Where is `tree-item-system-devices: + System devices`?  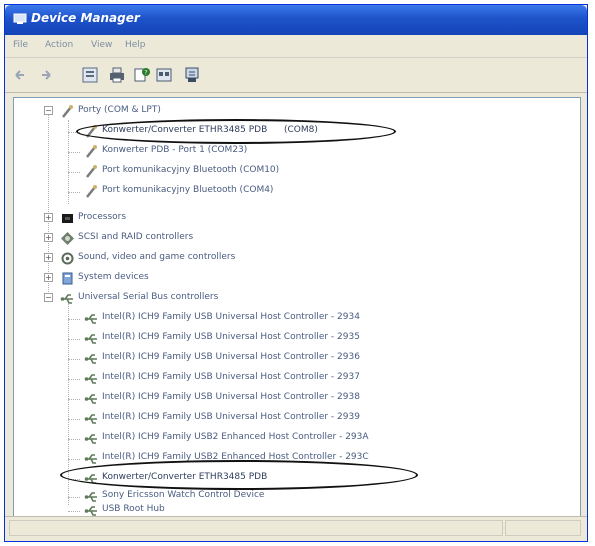 tree-item-system-devices: + System devices is located at coordinates (297, 278).